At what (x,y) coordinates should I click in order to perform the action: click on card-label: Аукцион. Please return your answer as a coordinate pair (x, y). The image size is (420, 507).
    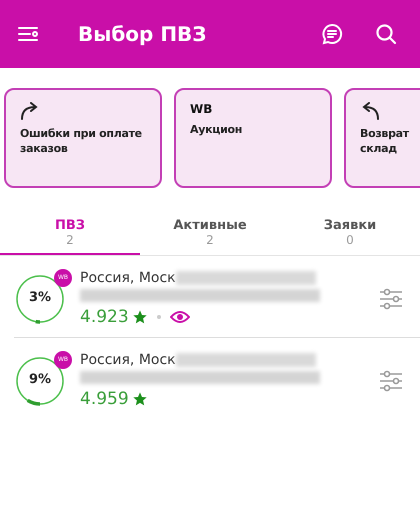
    Looking at the image, I should click on (216, 130).